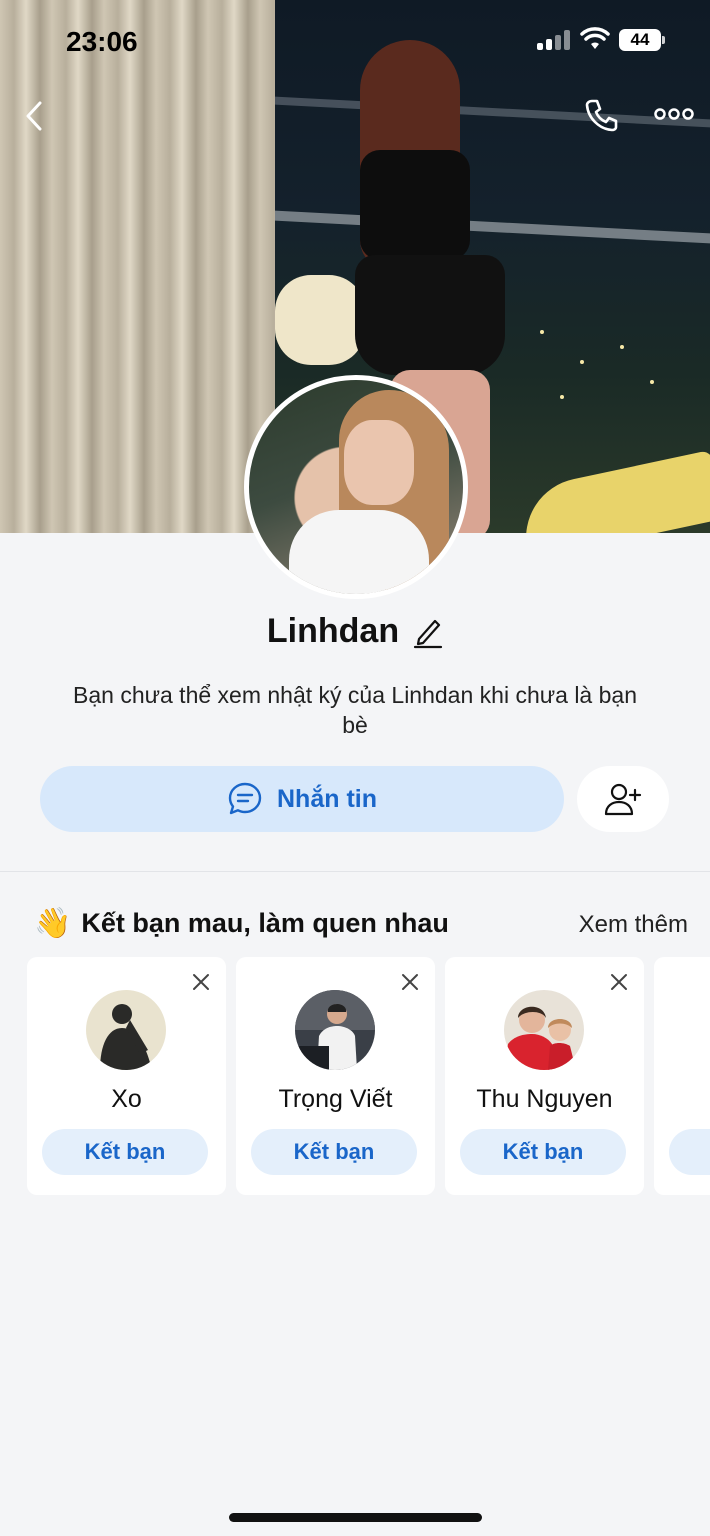 The image size is (710, 1536). I want to click on suggestion-name: Trọng Viết, so click(335, 1099).